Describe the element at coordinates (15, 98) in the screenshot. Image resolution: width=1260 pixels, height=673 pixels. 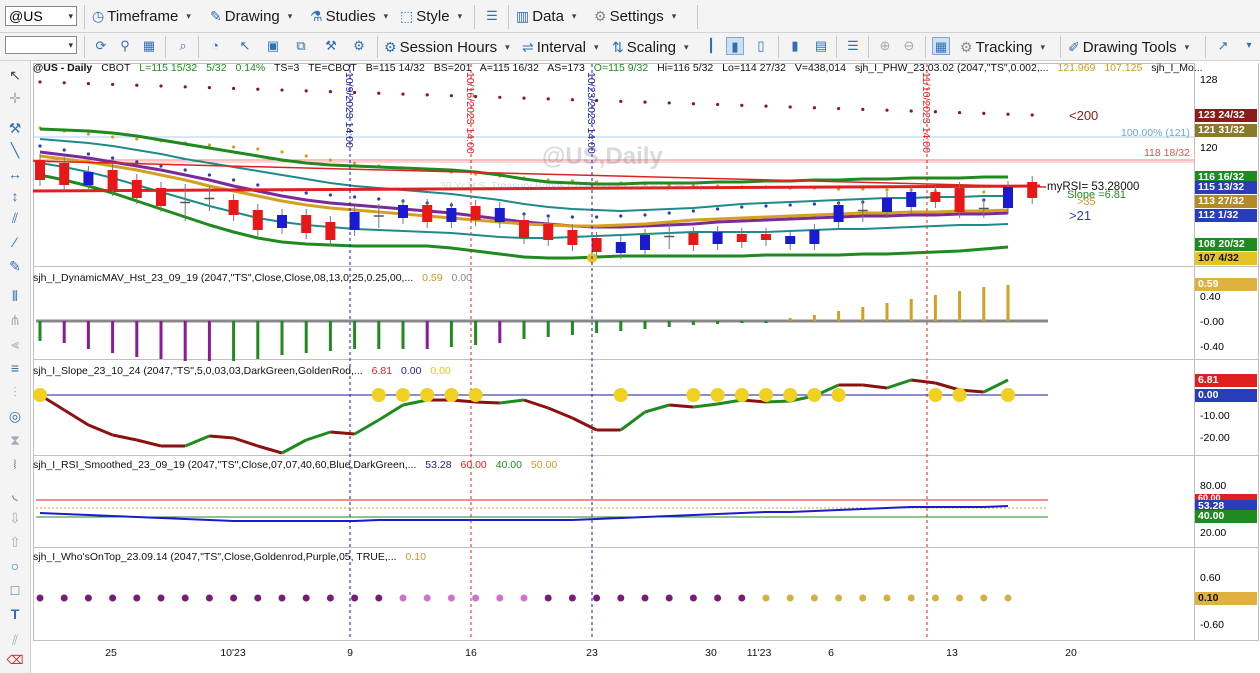
I see `crosshair-icon: ✛` at that location.